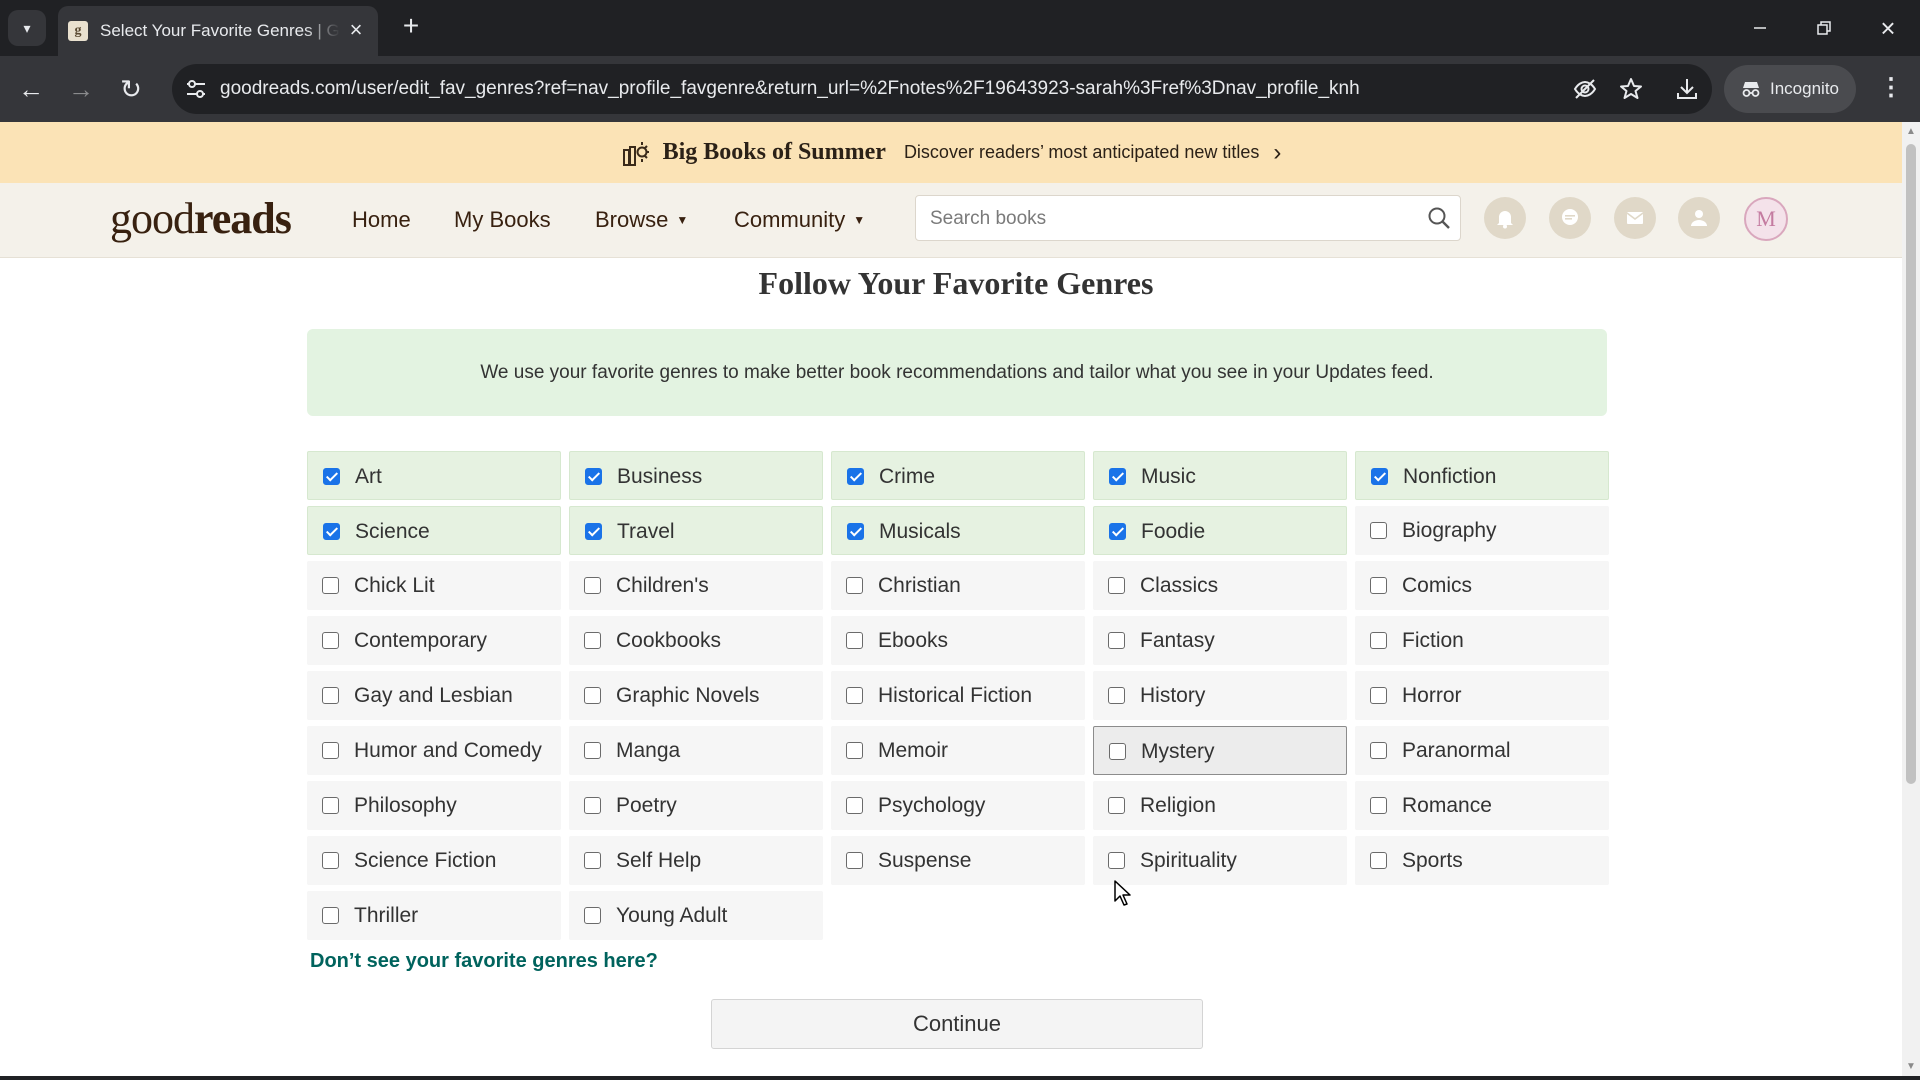 This screenshot has width=1920, height=1080. Describe the element at coordinates (434, 750) in the screenshot. I see `genre-option: Humor and Comedy` at that location.